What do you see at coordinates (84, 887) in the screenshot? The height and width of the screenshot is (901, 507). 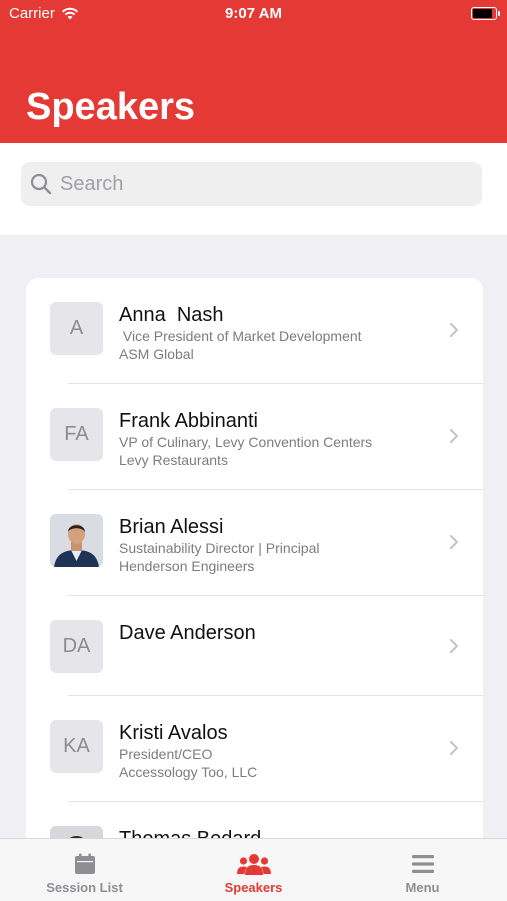 I see `tab-label: Session List` at bounding box center [84, 887].